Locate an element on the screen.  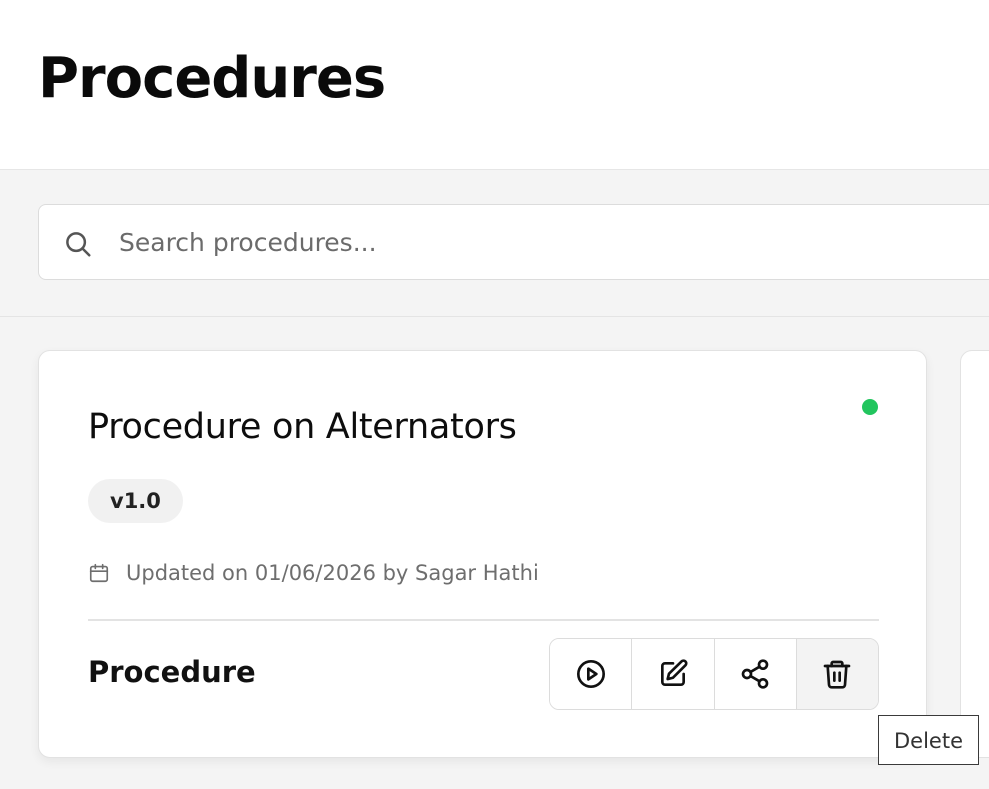
edit-button is located at coordinates (672, 674).